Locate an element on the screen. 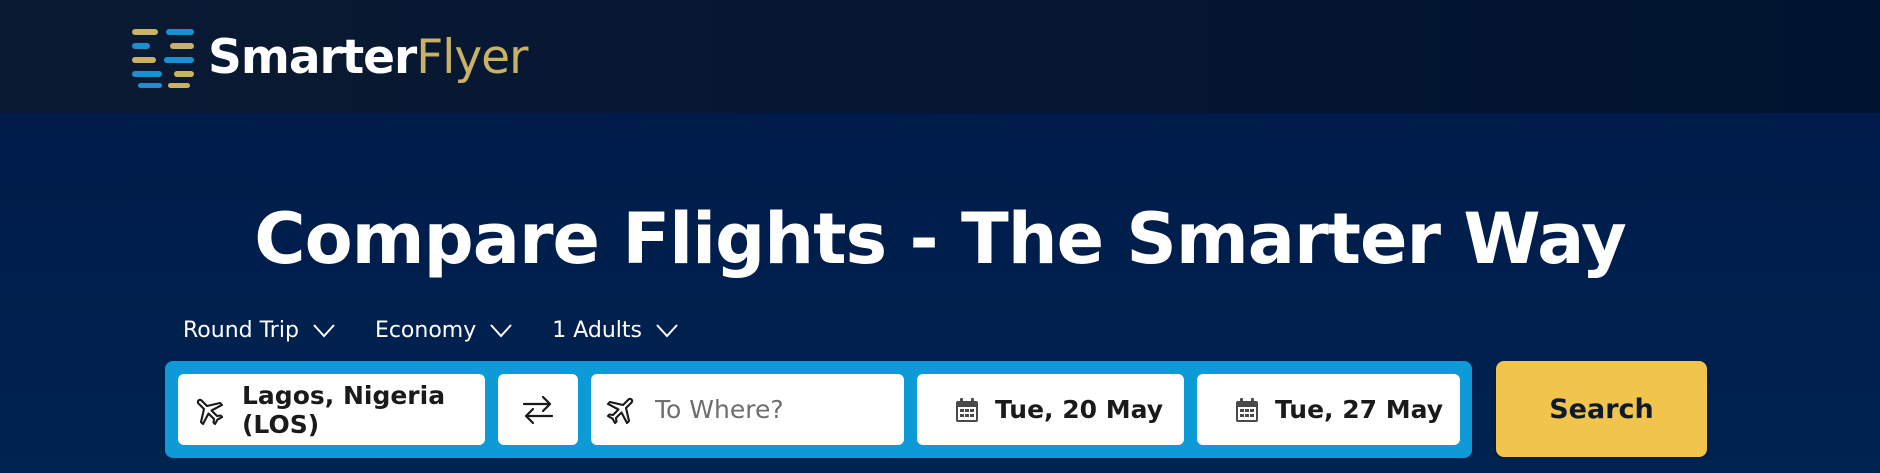 Image resolution: width=1880 pixels, height=473 pixels. trip-type-dropdown: Round Trip is located at coordinates (259, 330).